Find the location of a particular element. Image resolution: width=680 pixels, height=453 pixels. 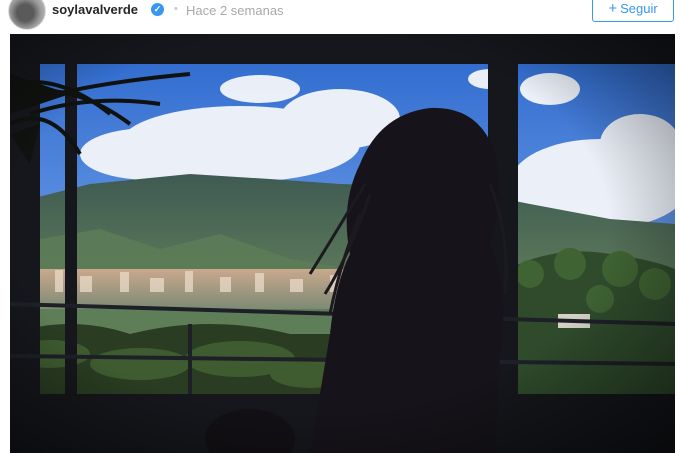

avatar is located at coordinates (27, 15).